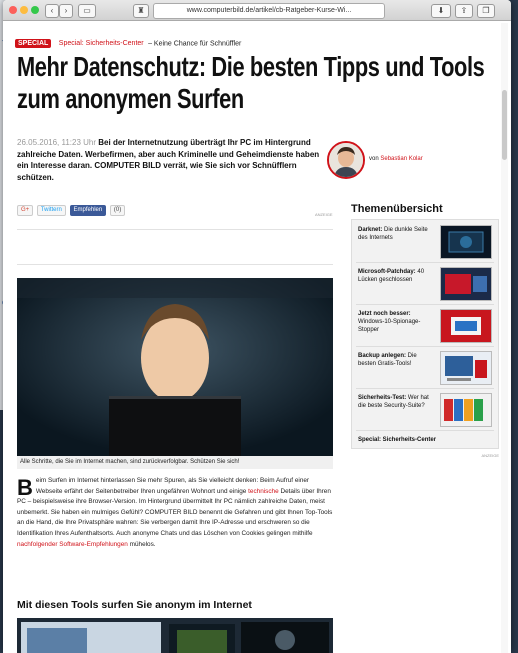 The width and height of the screenshot is (518, 653). I want to click on body-link-technische: technische, so click(263, 491).